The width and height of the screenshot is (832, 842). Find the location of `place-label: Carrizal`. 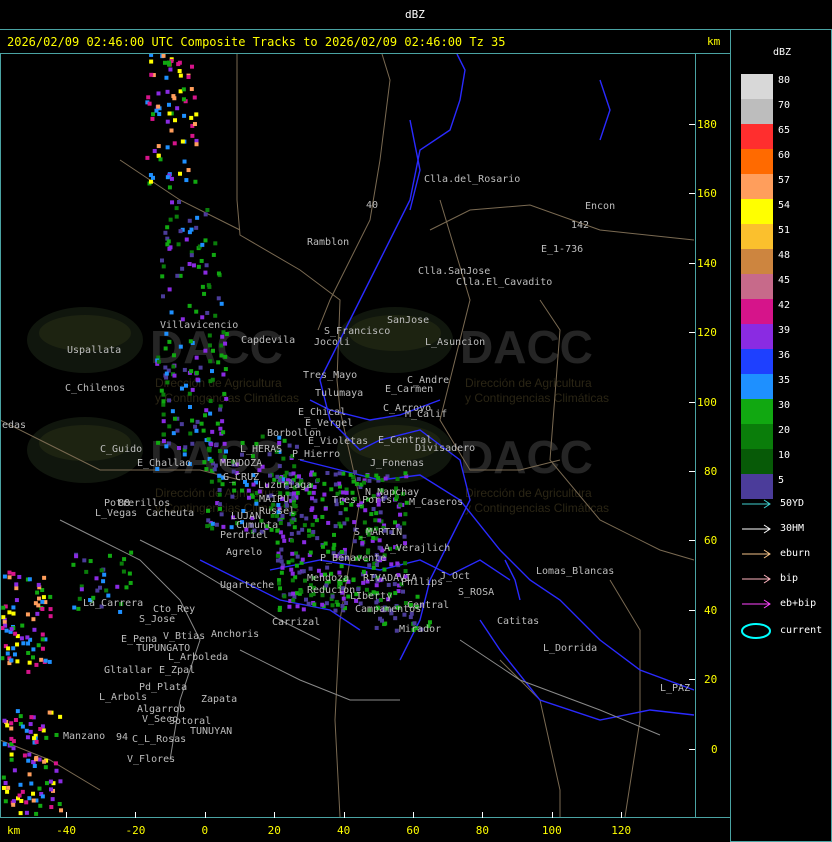

place-label: Carrizal is located at coordinates (296, 622).